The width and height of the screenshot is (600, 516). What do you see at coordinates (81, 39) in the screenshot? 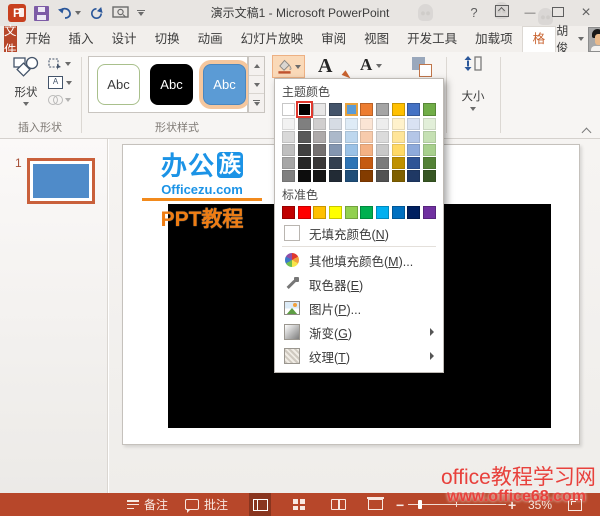
I see `tab-插入: 插入` at bounding box center [81, 39].